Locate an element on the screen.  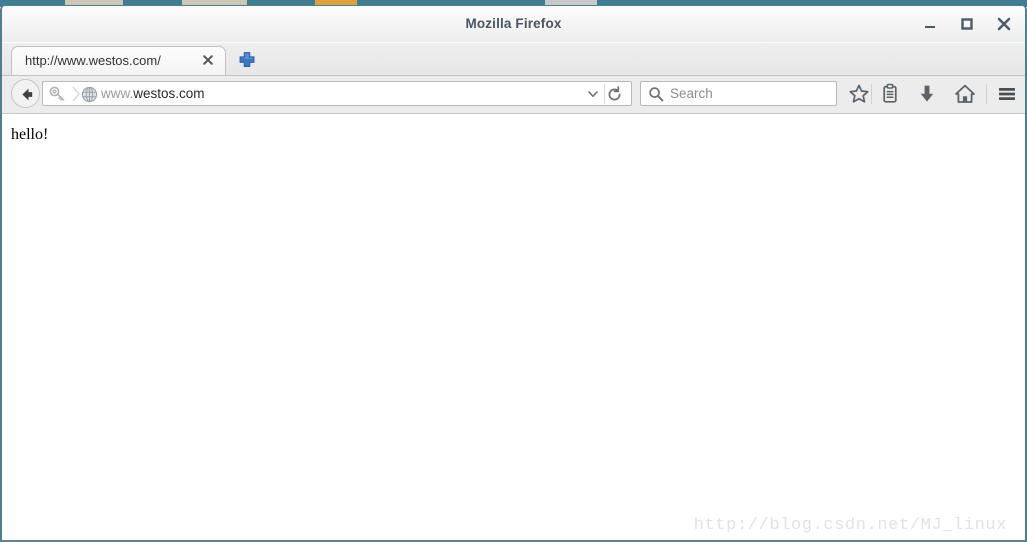
window-maximize-button is located at coordinates (967, 24).